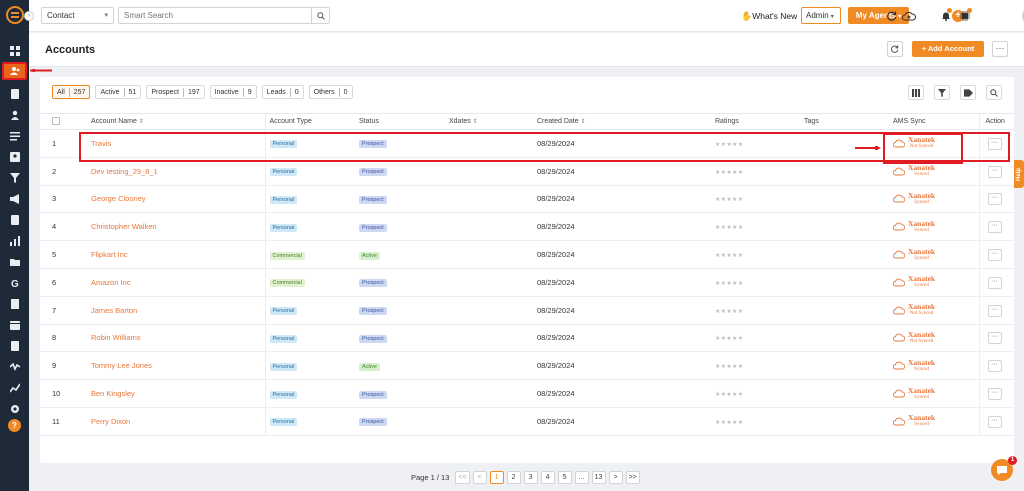  Describe the element at coordinates (496, 477) in the screenshot. I see `page-button-1: 1` at that location.